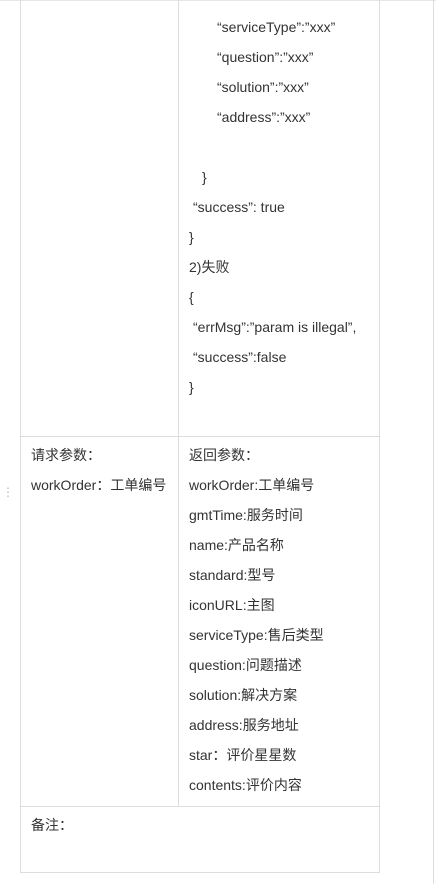 This screenshot has height=884, width=436. I want to click on json-line: {, so click(191, 297).